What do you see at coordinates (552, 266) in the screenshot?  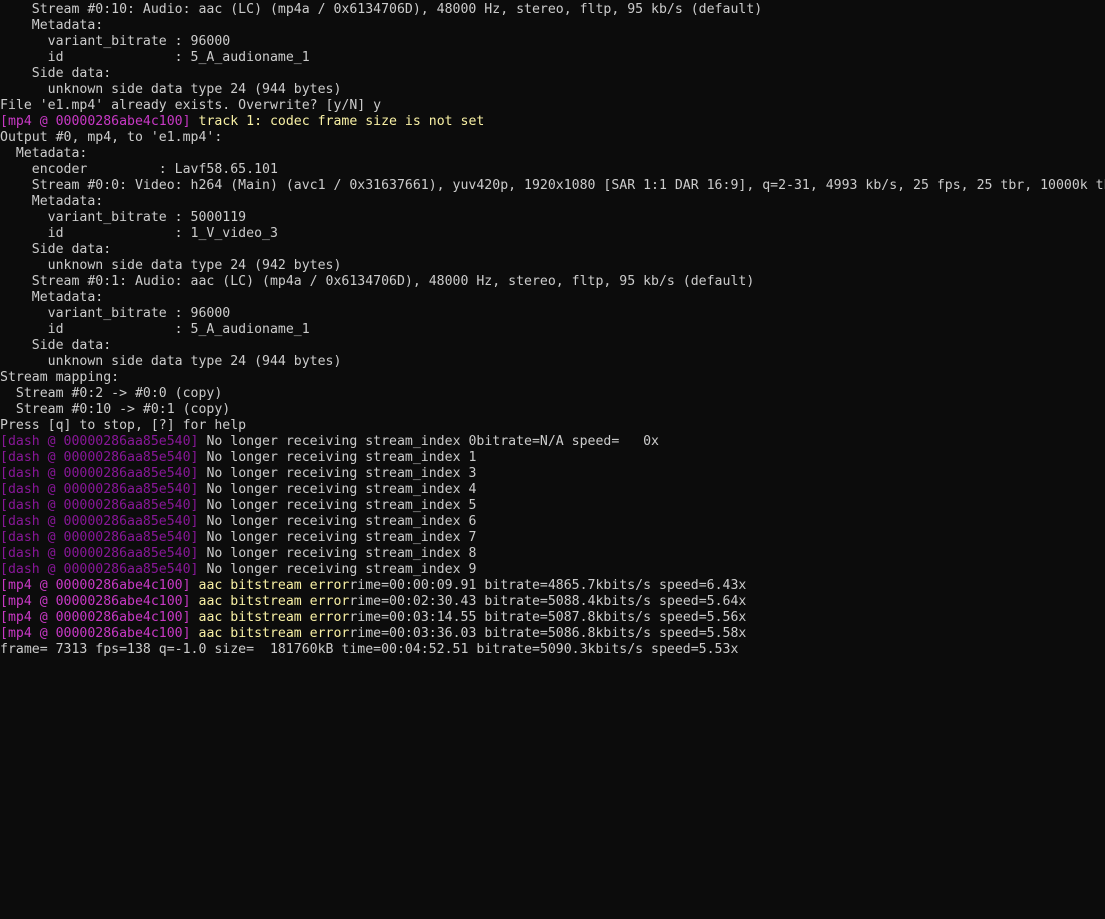 I see `terminal-line: unknown side data type 24 (942 bytes)` at bounding box center [552, 266].